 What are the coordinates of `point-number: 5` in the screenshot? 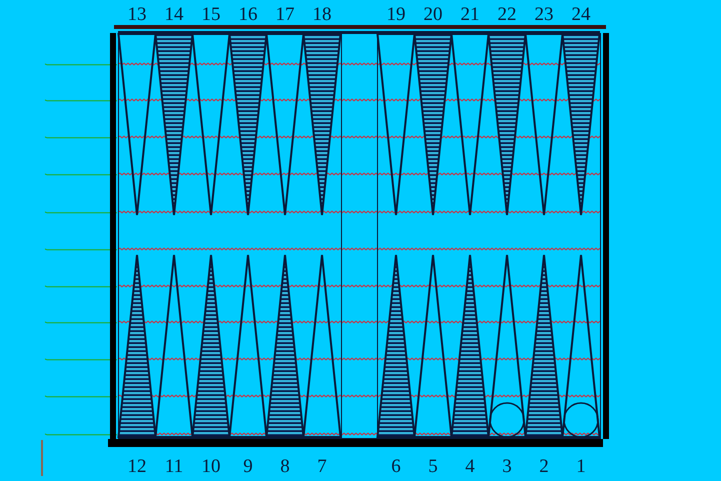 It's located at (433, 466).